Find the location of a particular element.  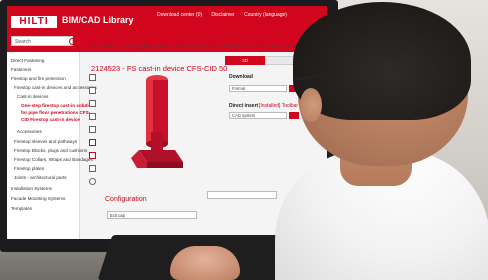

view-home-icon is located at coordinates (92, 77).